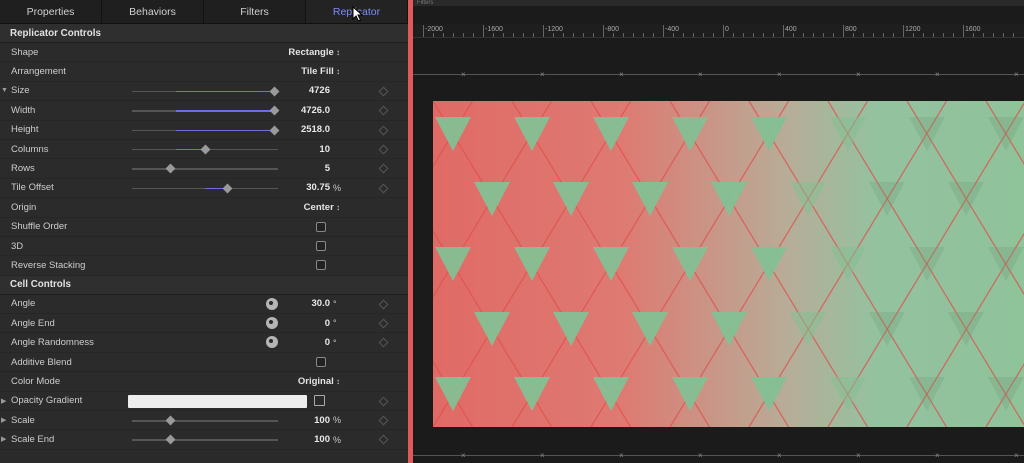 The width and height of the screenshot is (1024, 463). I want to click on origin-dropdown: Center, so click(322, 207).